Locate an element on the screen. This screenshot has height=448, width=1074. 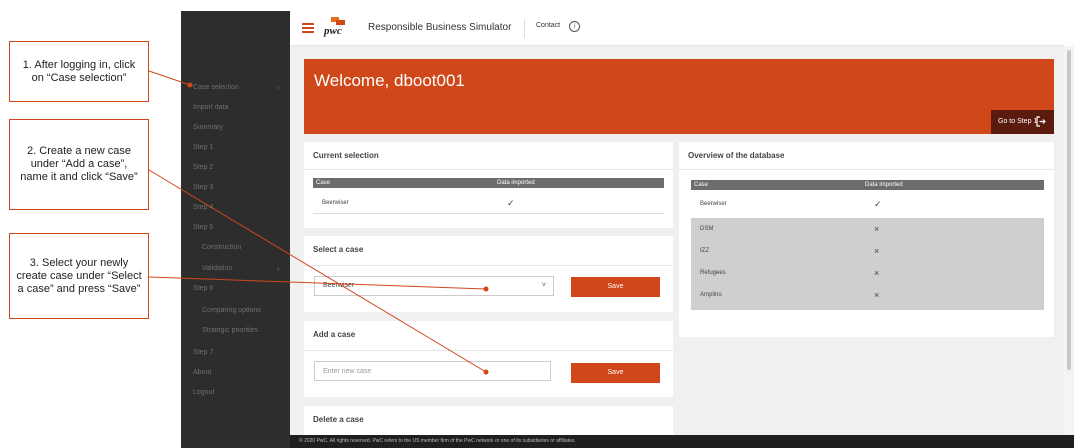
vertical-scrollbar is located at coordinates (1069, 240).